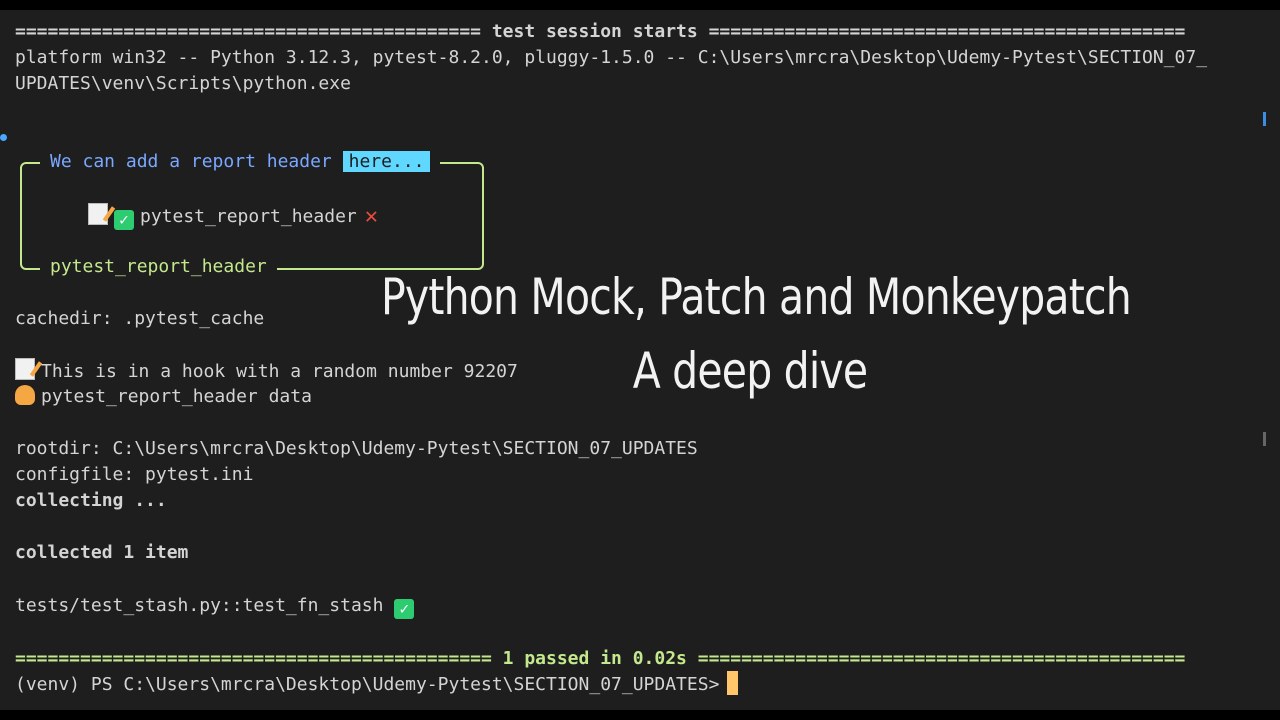 The image size is (1280, 720). I want to click on overlay-title-line-2: A deep dive, so click(750, 371).